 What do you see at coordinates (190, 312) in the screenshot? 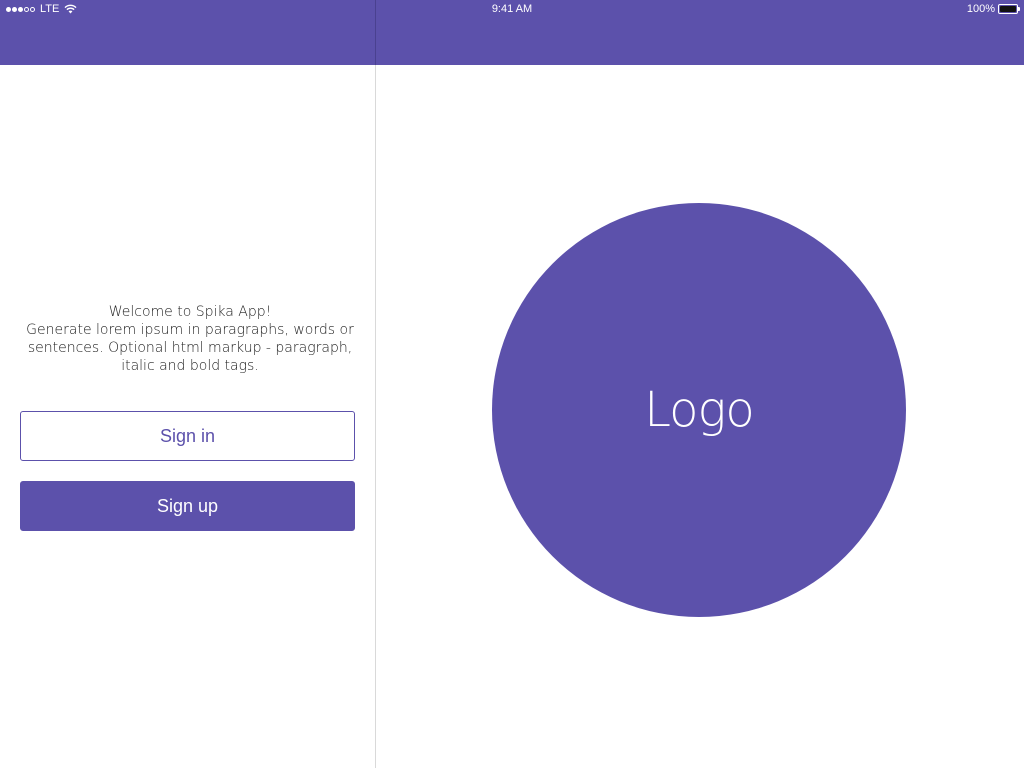
I see `welcome-title: Welcome to Spika App!` at bounding box center [190, 312].